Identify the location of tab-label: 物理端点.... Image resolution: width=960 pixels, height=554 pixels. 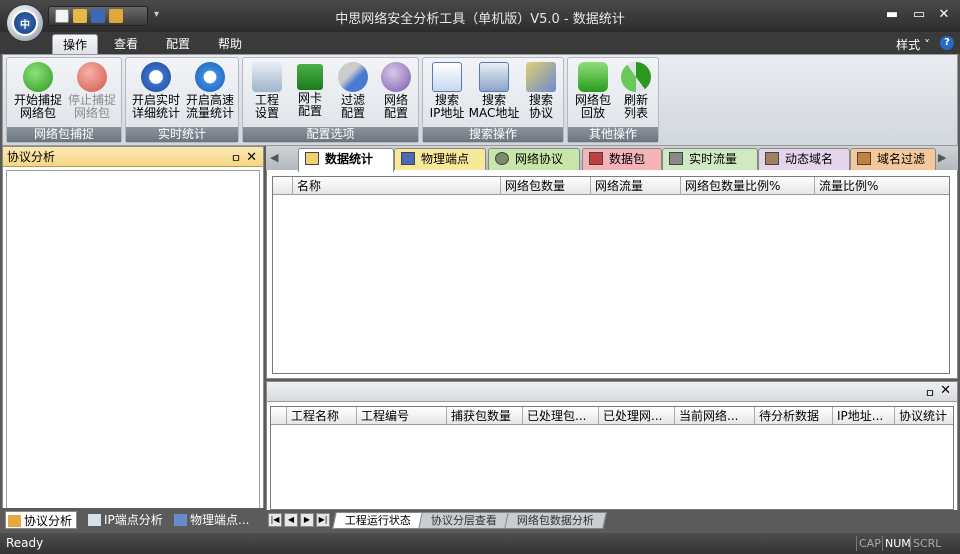
(220, 520).